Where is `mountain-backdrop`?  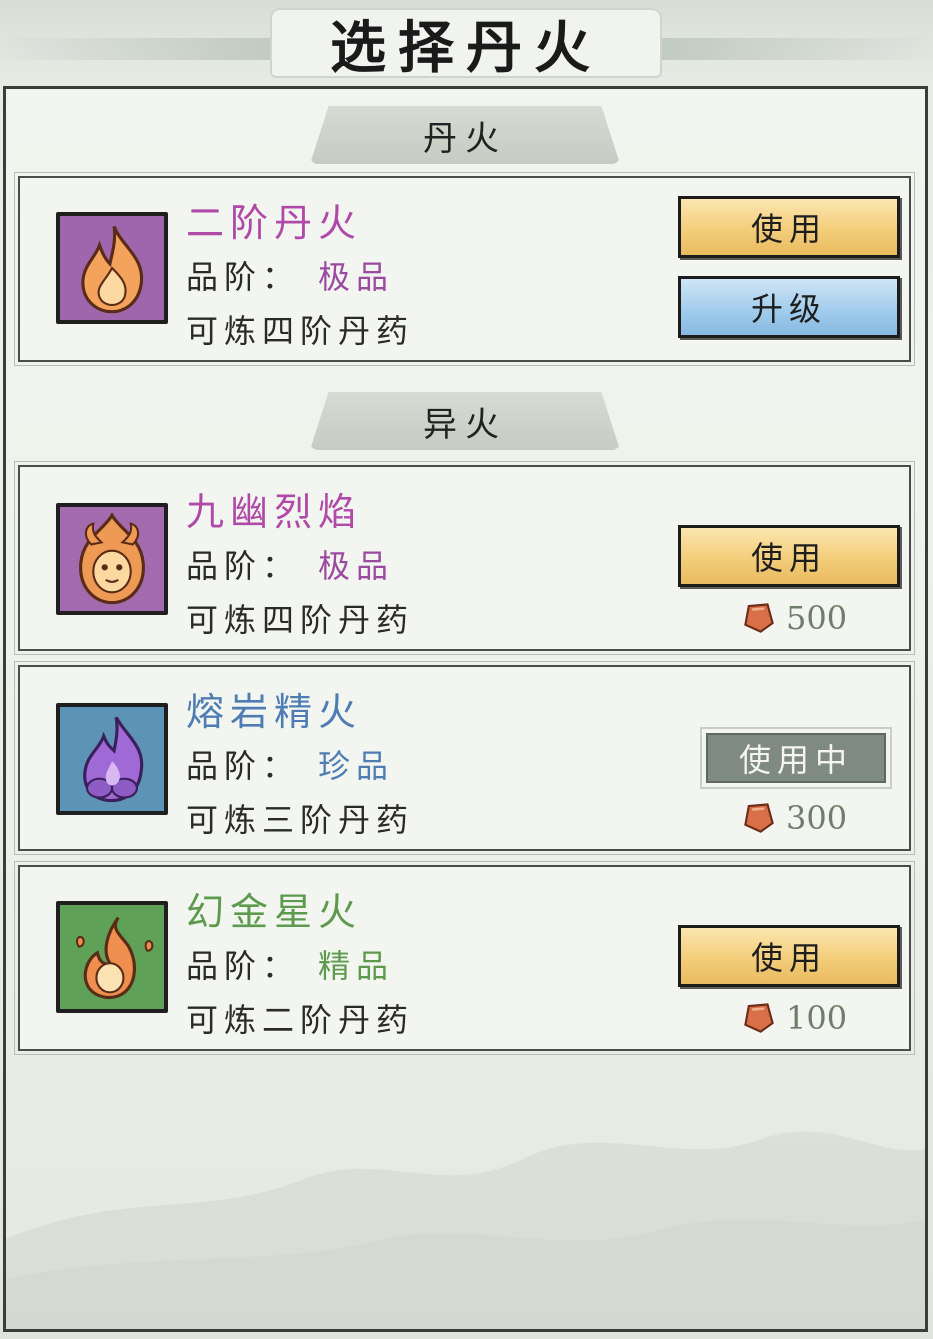
mountain-backdrop is located at coordinates (465, 1230).